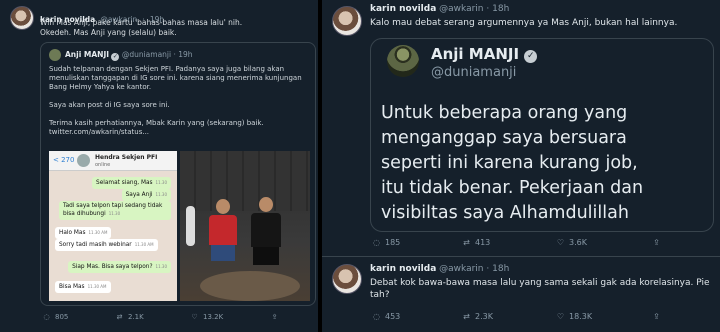  Describe the element at coordinates (386, 316) in the screenshot. I see `reply-button: ◌ 453` at that location.